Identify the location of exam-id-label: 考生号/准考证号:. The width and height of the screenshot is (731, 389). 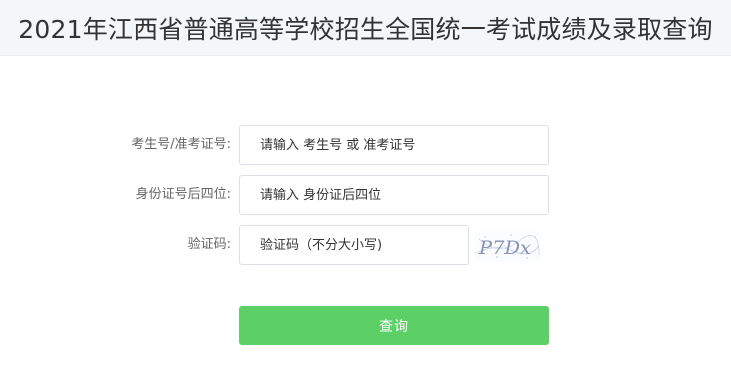
(181, 144).